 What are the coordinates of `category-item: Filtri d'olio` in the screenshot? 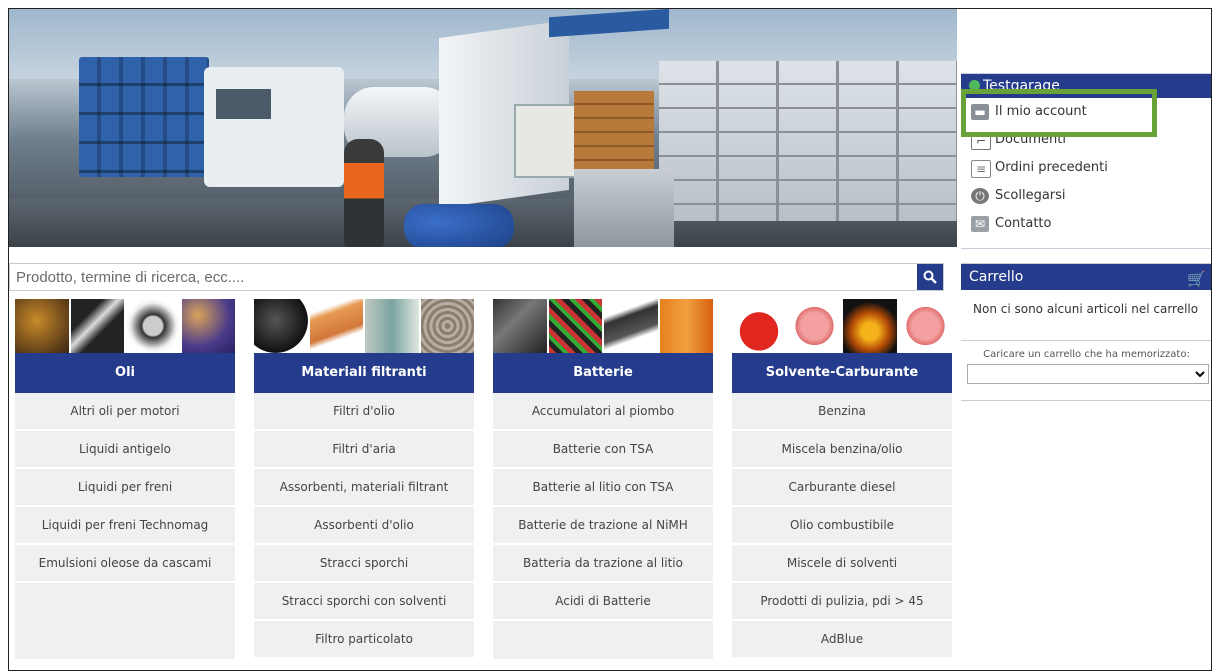 It's located at (364, 412).